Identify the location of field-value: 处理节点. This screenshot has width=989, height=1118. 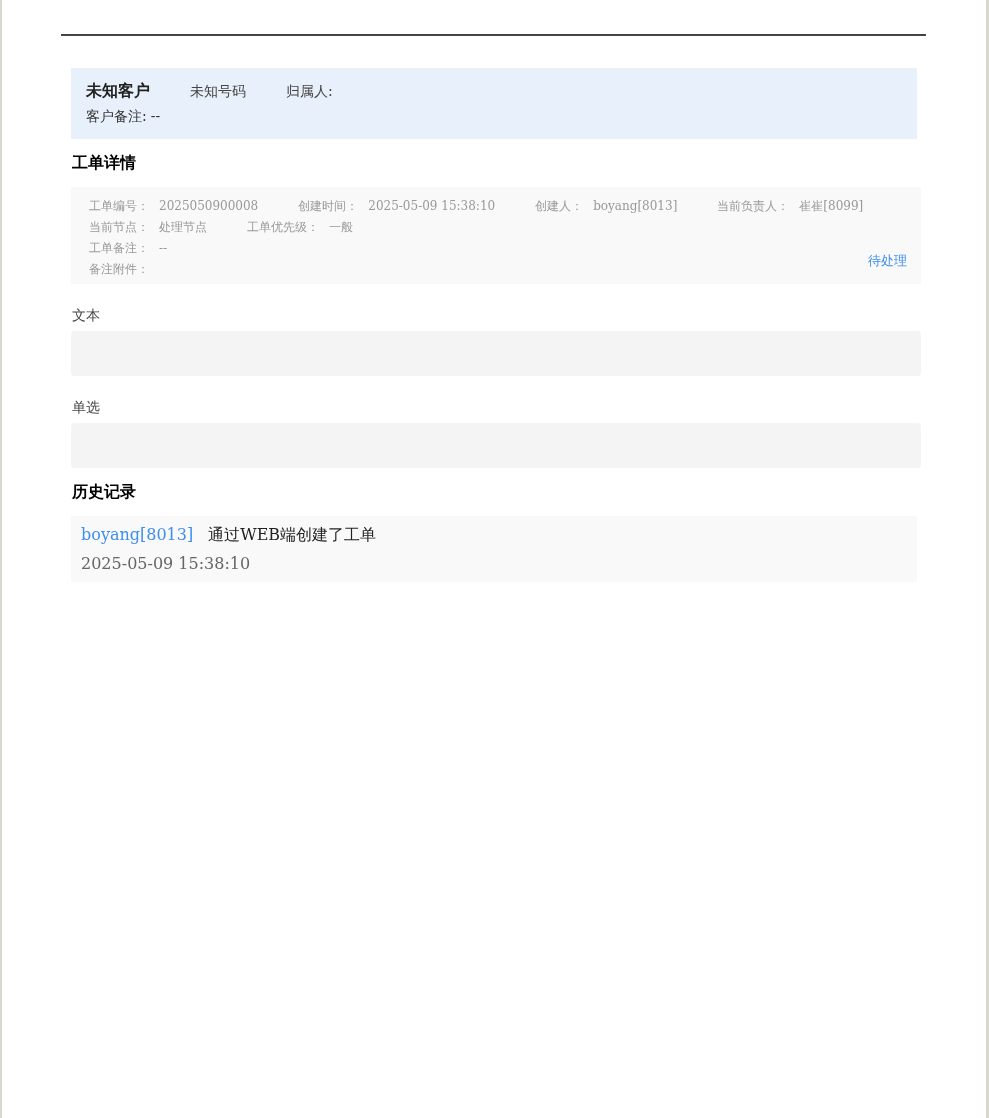
(183, 227).